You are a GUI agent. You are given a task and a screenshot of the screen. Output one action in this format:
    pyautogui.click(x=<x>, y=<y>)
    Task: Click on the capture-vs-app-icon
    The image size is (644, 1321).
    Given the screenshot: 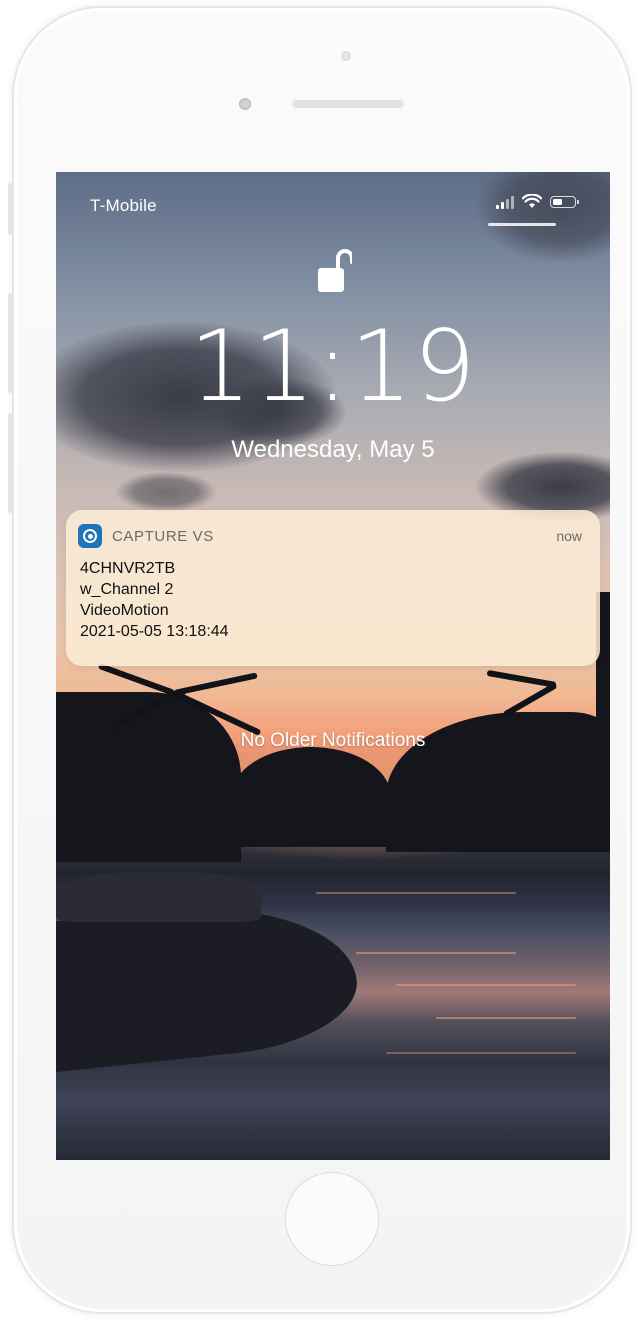 What is the action you would take?
    pyautogui.click(x=90, y=536)
    